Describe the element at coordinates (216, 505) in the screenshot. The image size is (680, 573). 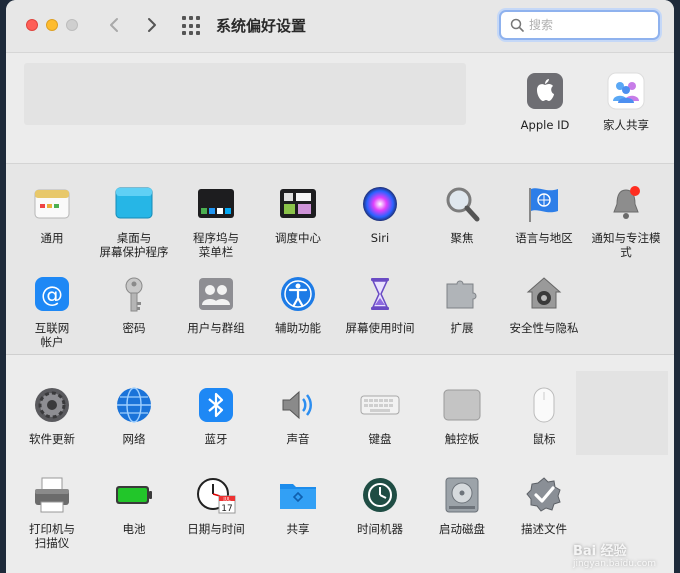
I see `pane-date-time: JUL 17 日期与时间` at that location.